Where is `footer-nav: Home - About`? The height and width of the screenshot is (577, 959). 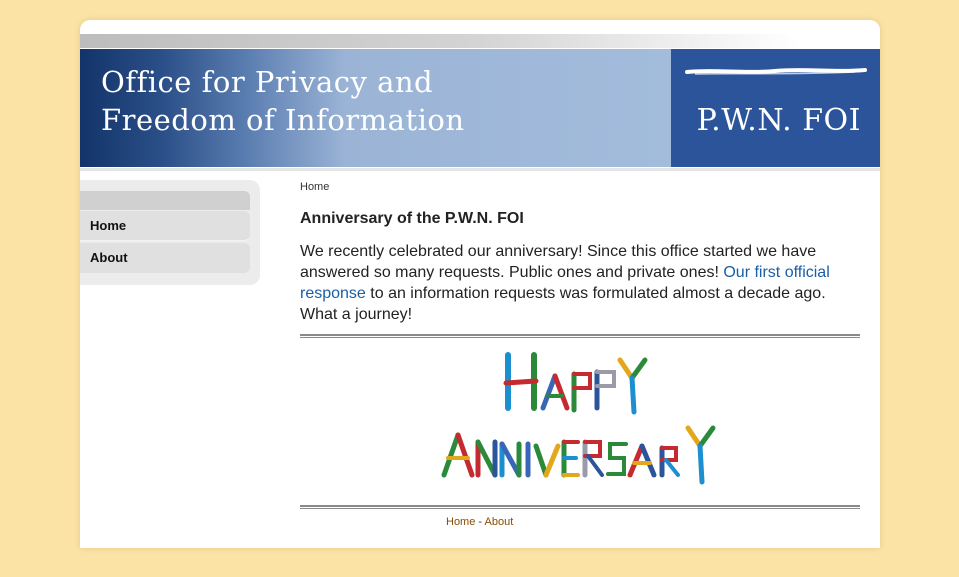
footer-nav: Home - About is located at coordinates (479, 522).